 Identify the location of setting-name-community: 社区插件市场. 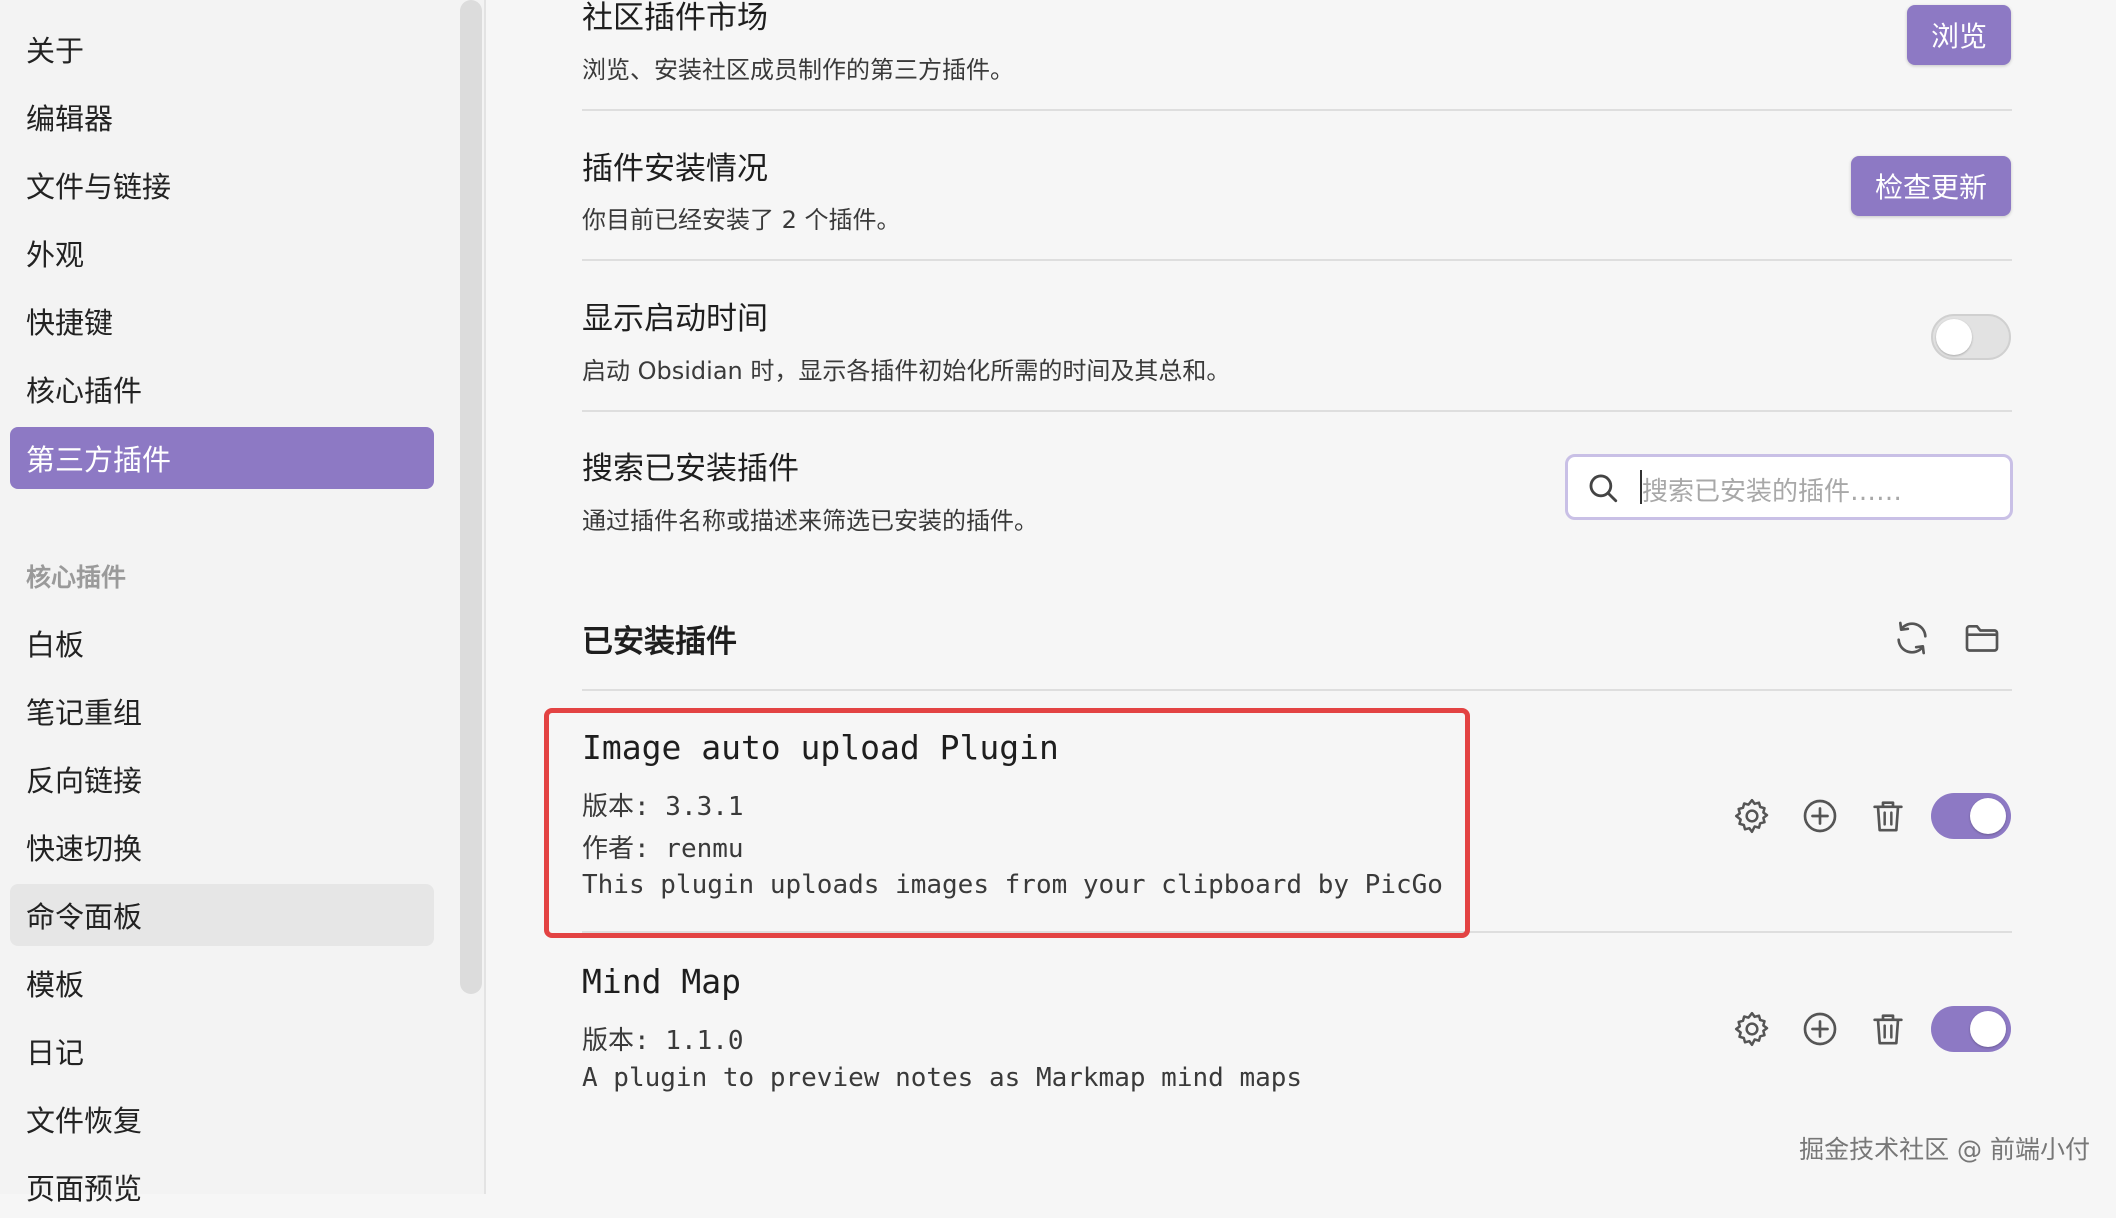
(675, 18).